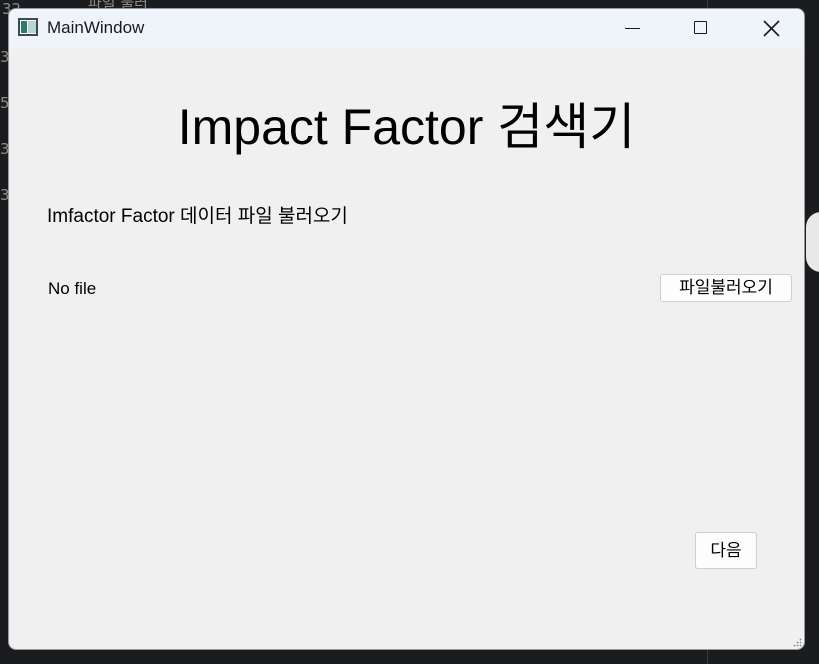  What do you see at coordinates (797, 642) in the screenshot?
I see `resize-grip-icon` at bounding box center [797, 642].